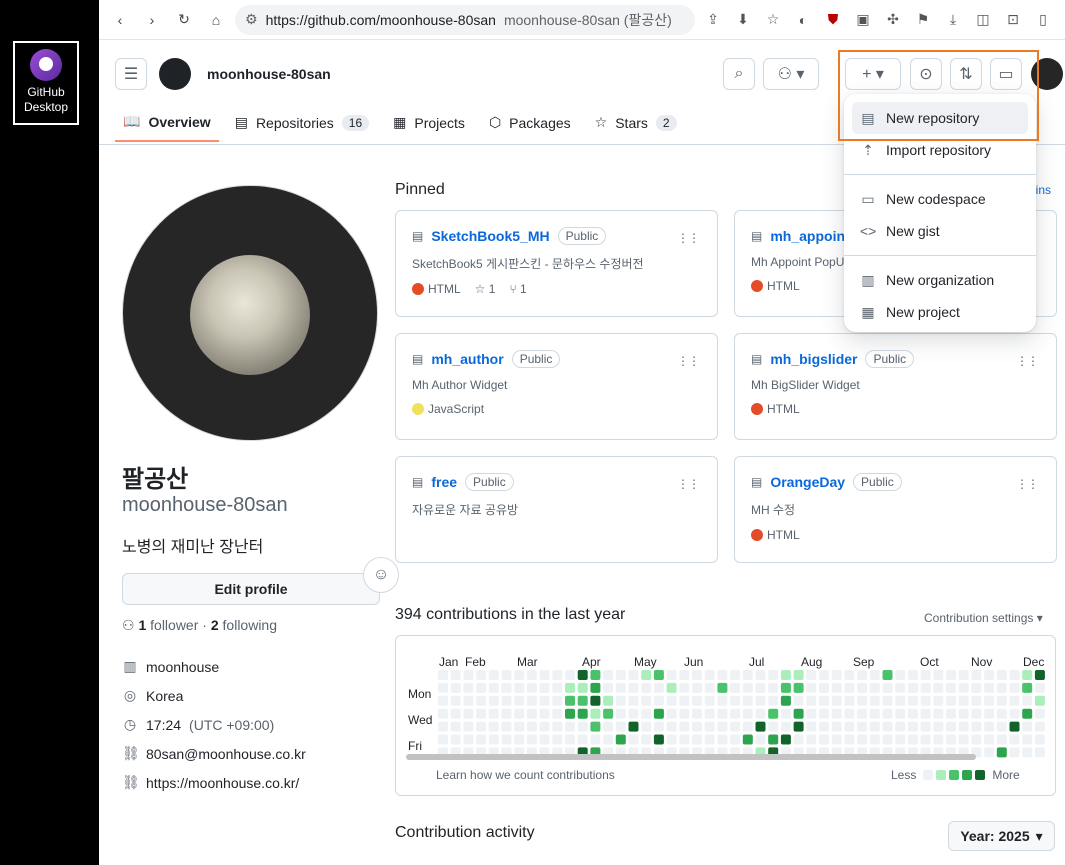 This screenshot has height=865, width=1065. Describe the element at coordinates (807, 236) in the screenshot. I see `repo-name-link: mh_appoin` at that location.